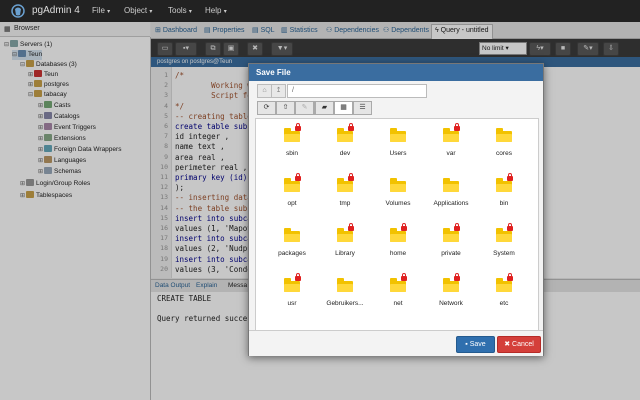 The width and height of the screenshot is (640, 400). Describe the element at coordinates (398, 148) in the screenshot. I see `file-item: Users` at that location.